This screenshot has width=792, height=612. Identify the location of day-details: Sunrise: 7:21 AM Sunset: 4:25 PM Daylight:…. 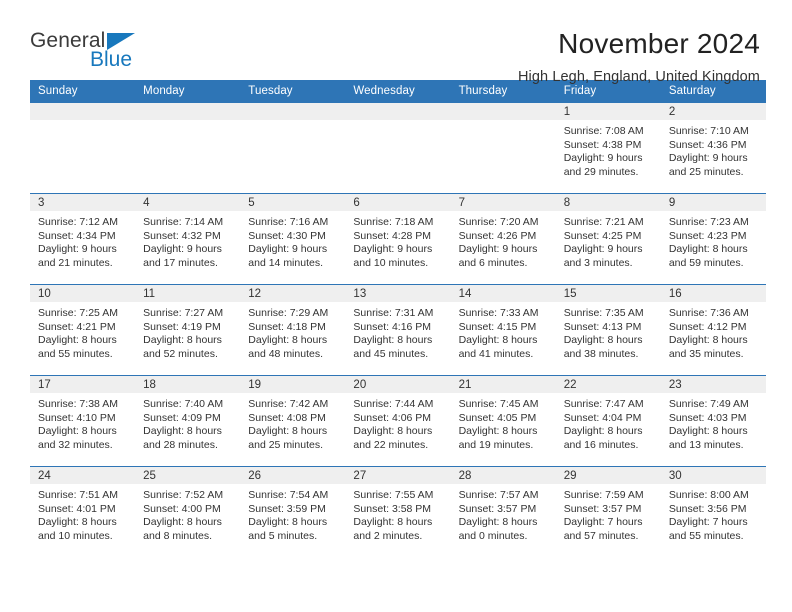
(608, 240).